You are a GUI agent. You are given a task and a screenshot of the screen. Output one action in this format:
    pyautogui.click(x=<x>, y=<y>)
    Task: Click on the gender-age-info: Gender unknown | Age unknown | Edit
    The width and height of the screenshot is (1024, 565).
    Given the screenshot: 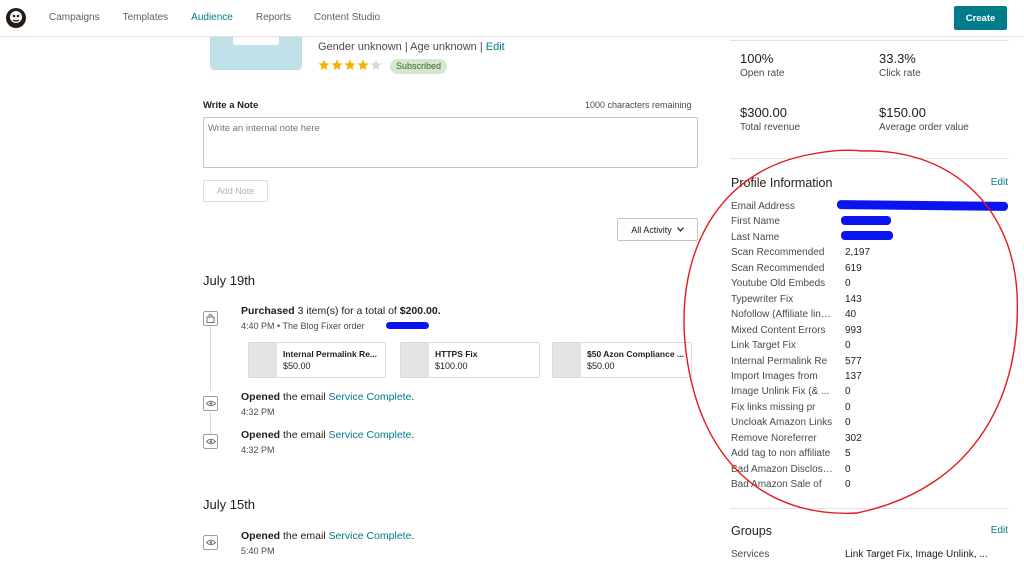 What is the action you would take?
    pyautogui.click(x=411, y=47)
    